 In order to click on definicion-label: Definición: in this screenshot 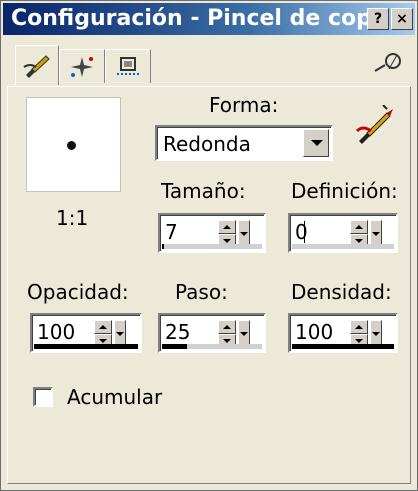, I will do `click(344, 191)`.